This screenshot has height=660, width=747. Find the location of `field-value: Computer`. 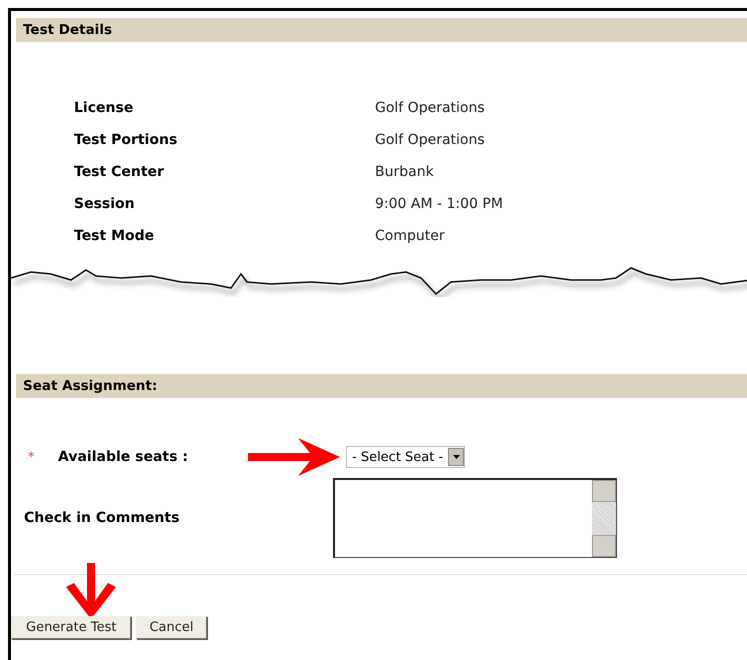

field-value: Computer is located at coordinates (410, 236).